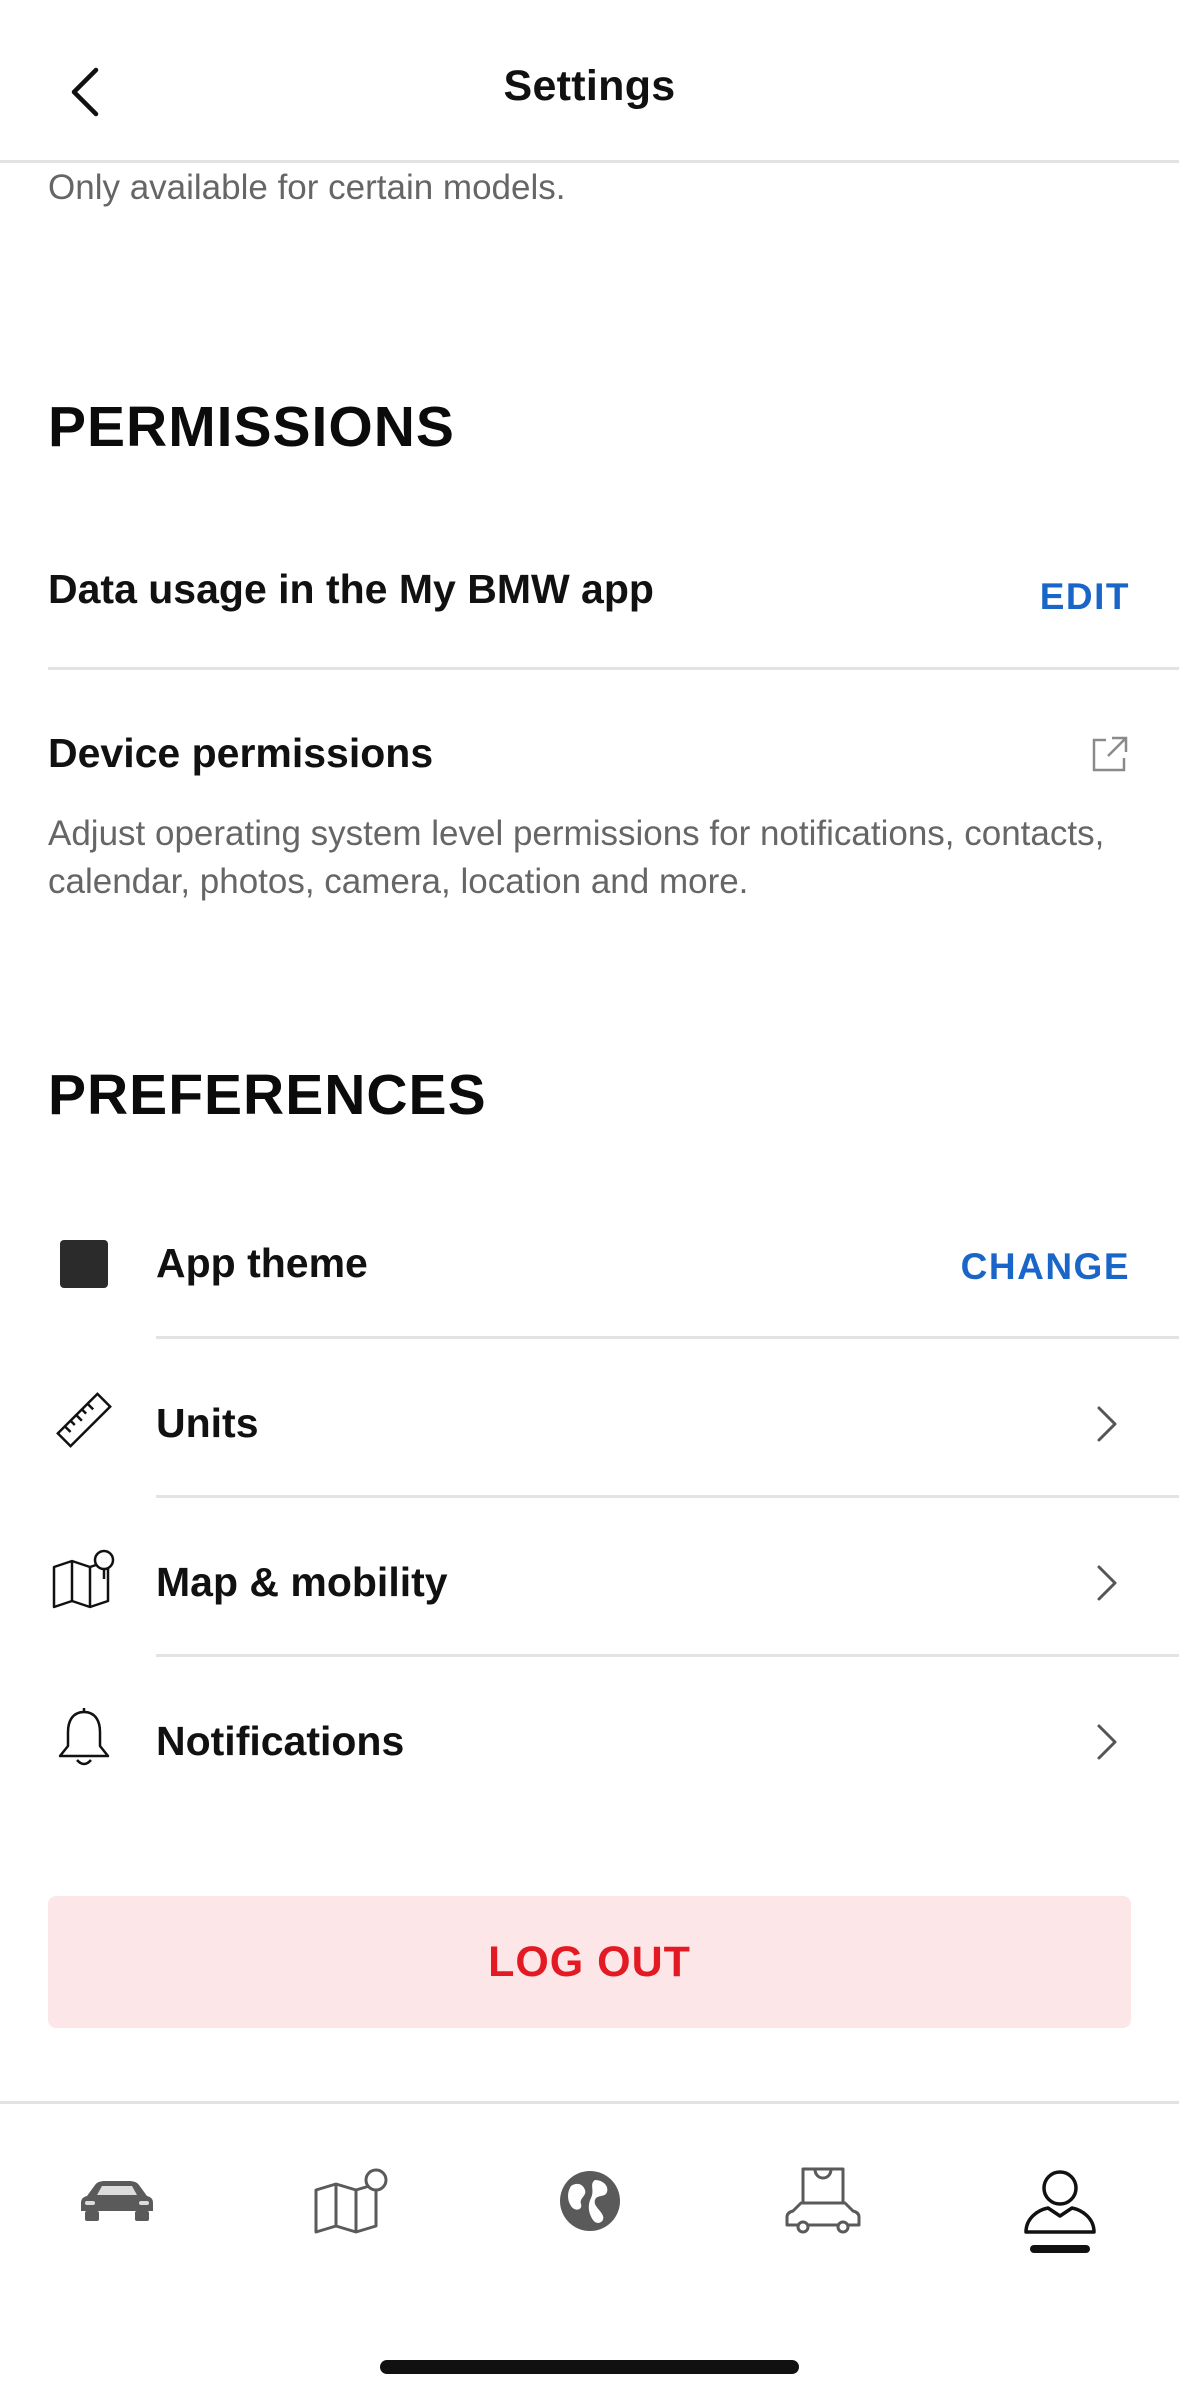 This screenshot has height=2399, width=1179. I want to click on units-label: Units, so click(207, 1423).